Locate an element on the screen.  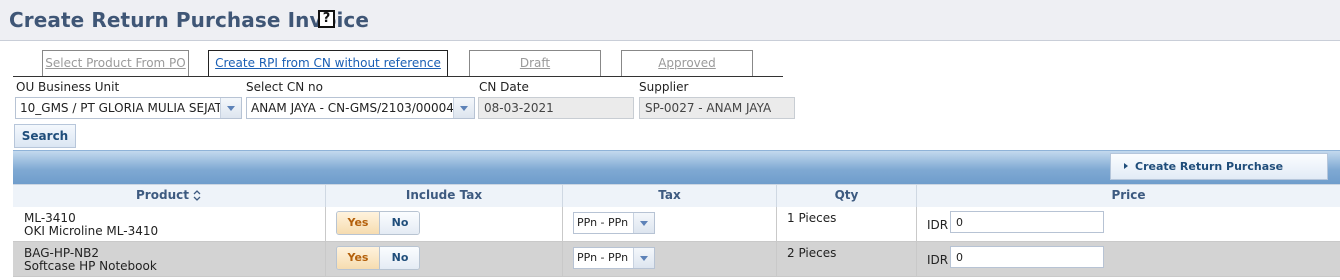
tab-approved: Approved is located at coordinates (687, 63).